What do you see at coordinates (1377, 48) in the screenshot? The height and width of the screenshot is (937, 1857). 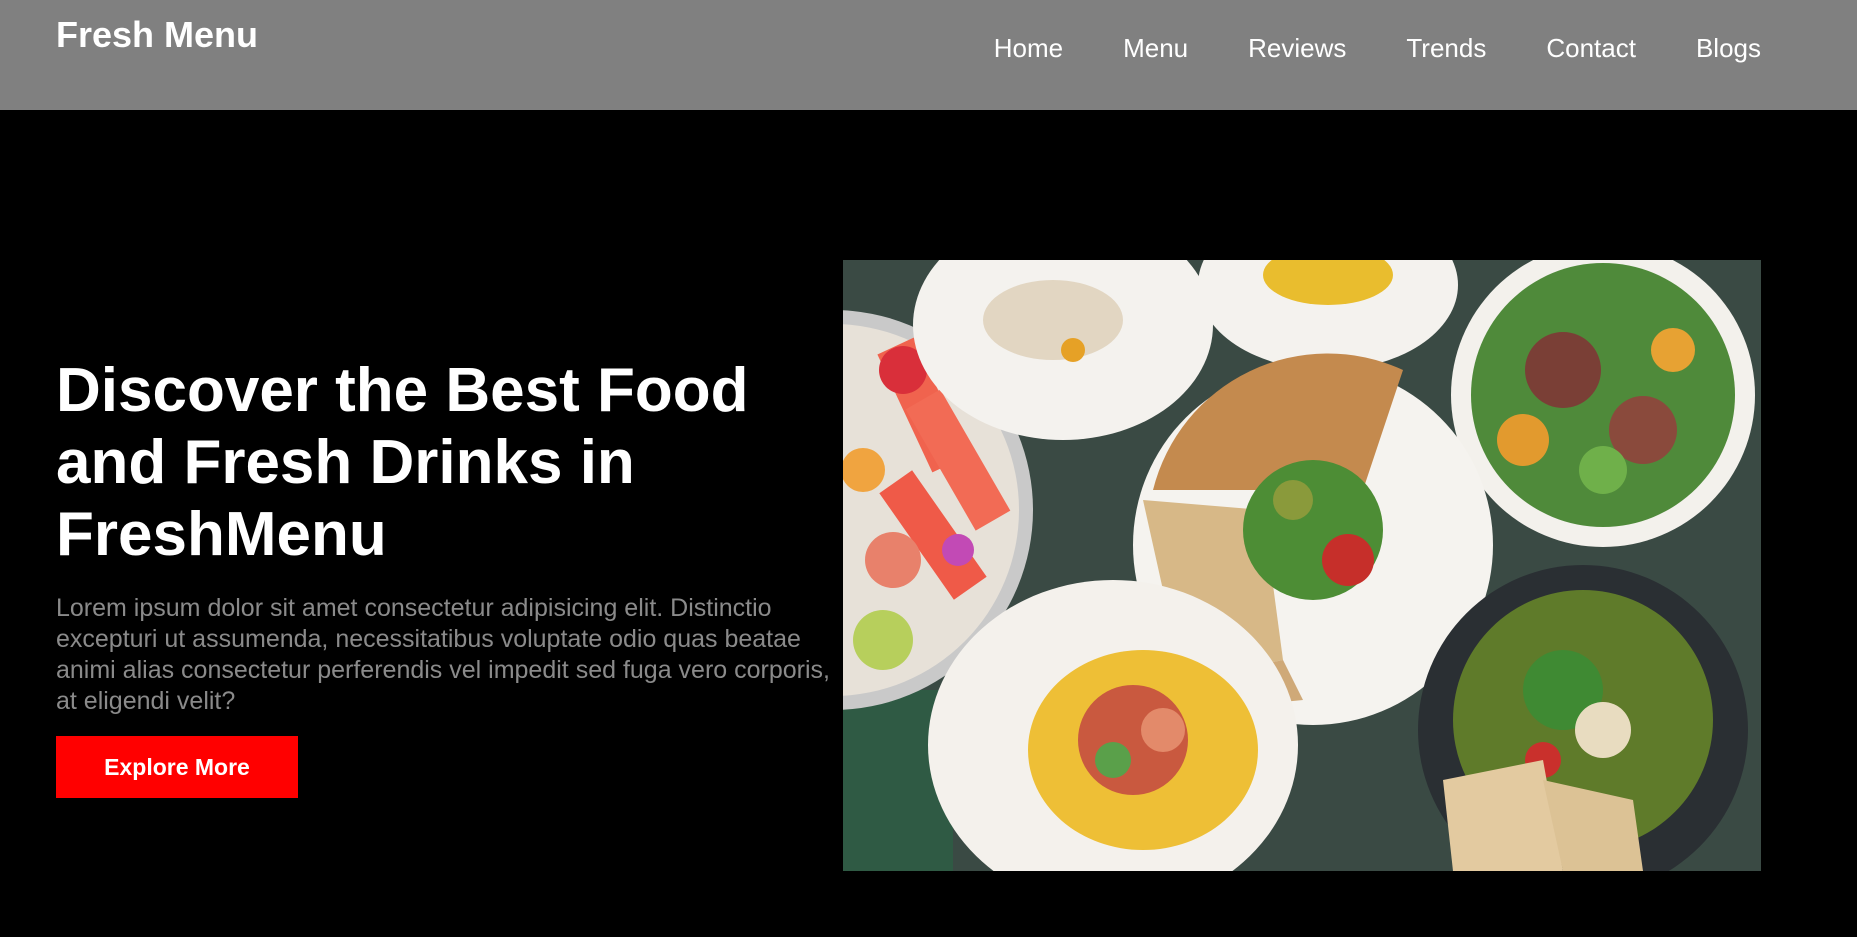 I see `main-nav: Home Menu Reviews Trends Contact Blogs` at bounding box center [1377, 48].